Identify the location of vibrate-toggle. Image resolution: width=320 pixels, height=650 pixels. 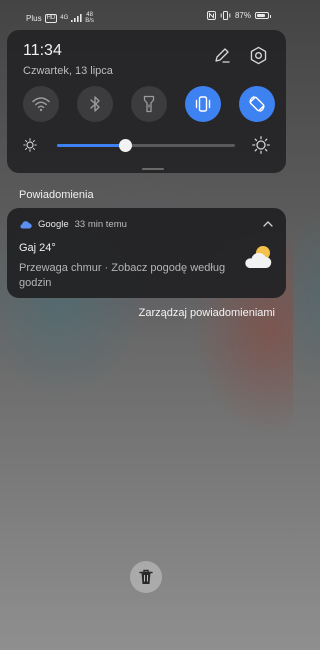
(203, 104).